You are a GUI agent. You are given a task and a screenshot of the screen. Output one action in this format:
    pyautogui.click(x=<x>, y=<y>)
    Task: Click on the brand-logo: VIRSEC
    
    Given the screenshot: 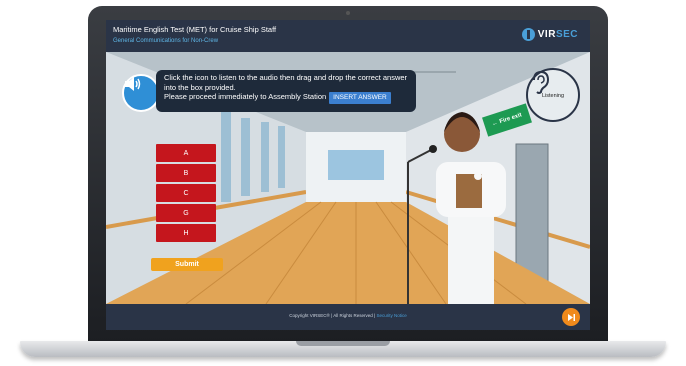 What is the action you would take?
    pyautogui.click(x=549, y=34)
    